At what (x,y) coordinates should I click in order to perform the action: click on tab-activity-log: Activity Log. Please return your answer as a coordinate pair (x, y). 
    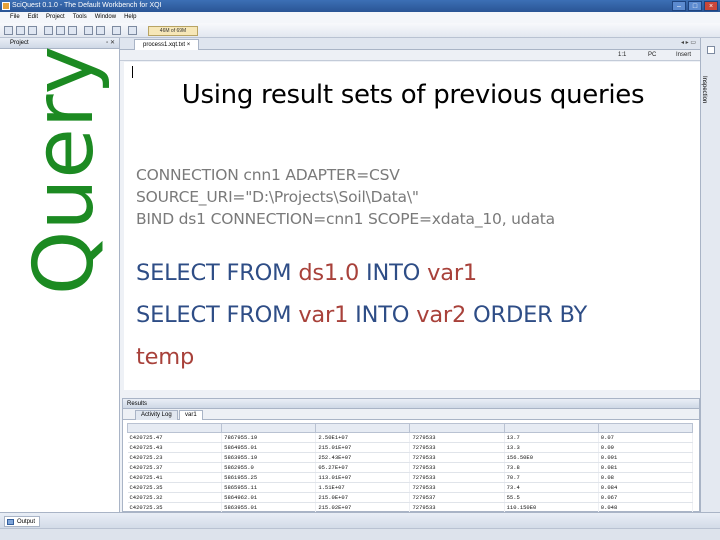
    Looking at the image, I should click on (156, 415).